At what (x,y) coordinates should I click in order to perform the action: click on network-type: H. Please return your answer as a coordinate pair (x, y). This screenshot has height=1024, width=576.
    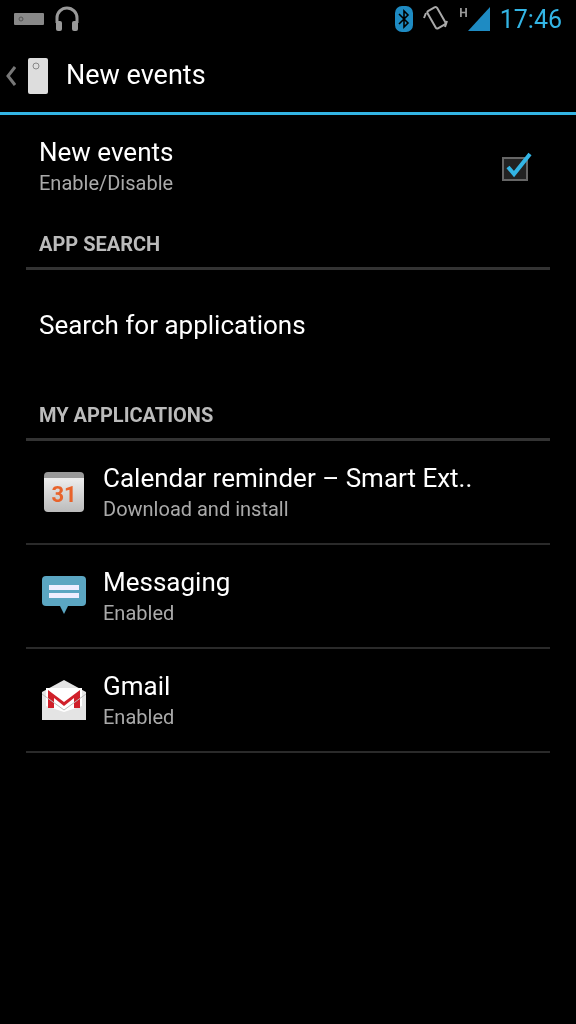
    Looking at the image, I should click on (463, 13).